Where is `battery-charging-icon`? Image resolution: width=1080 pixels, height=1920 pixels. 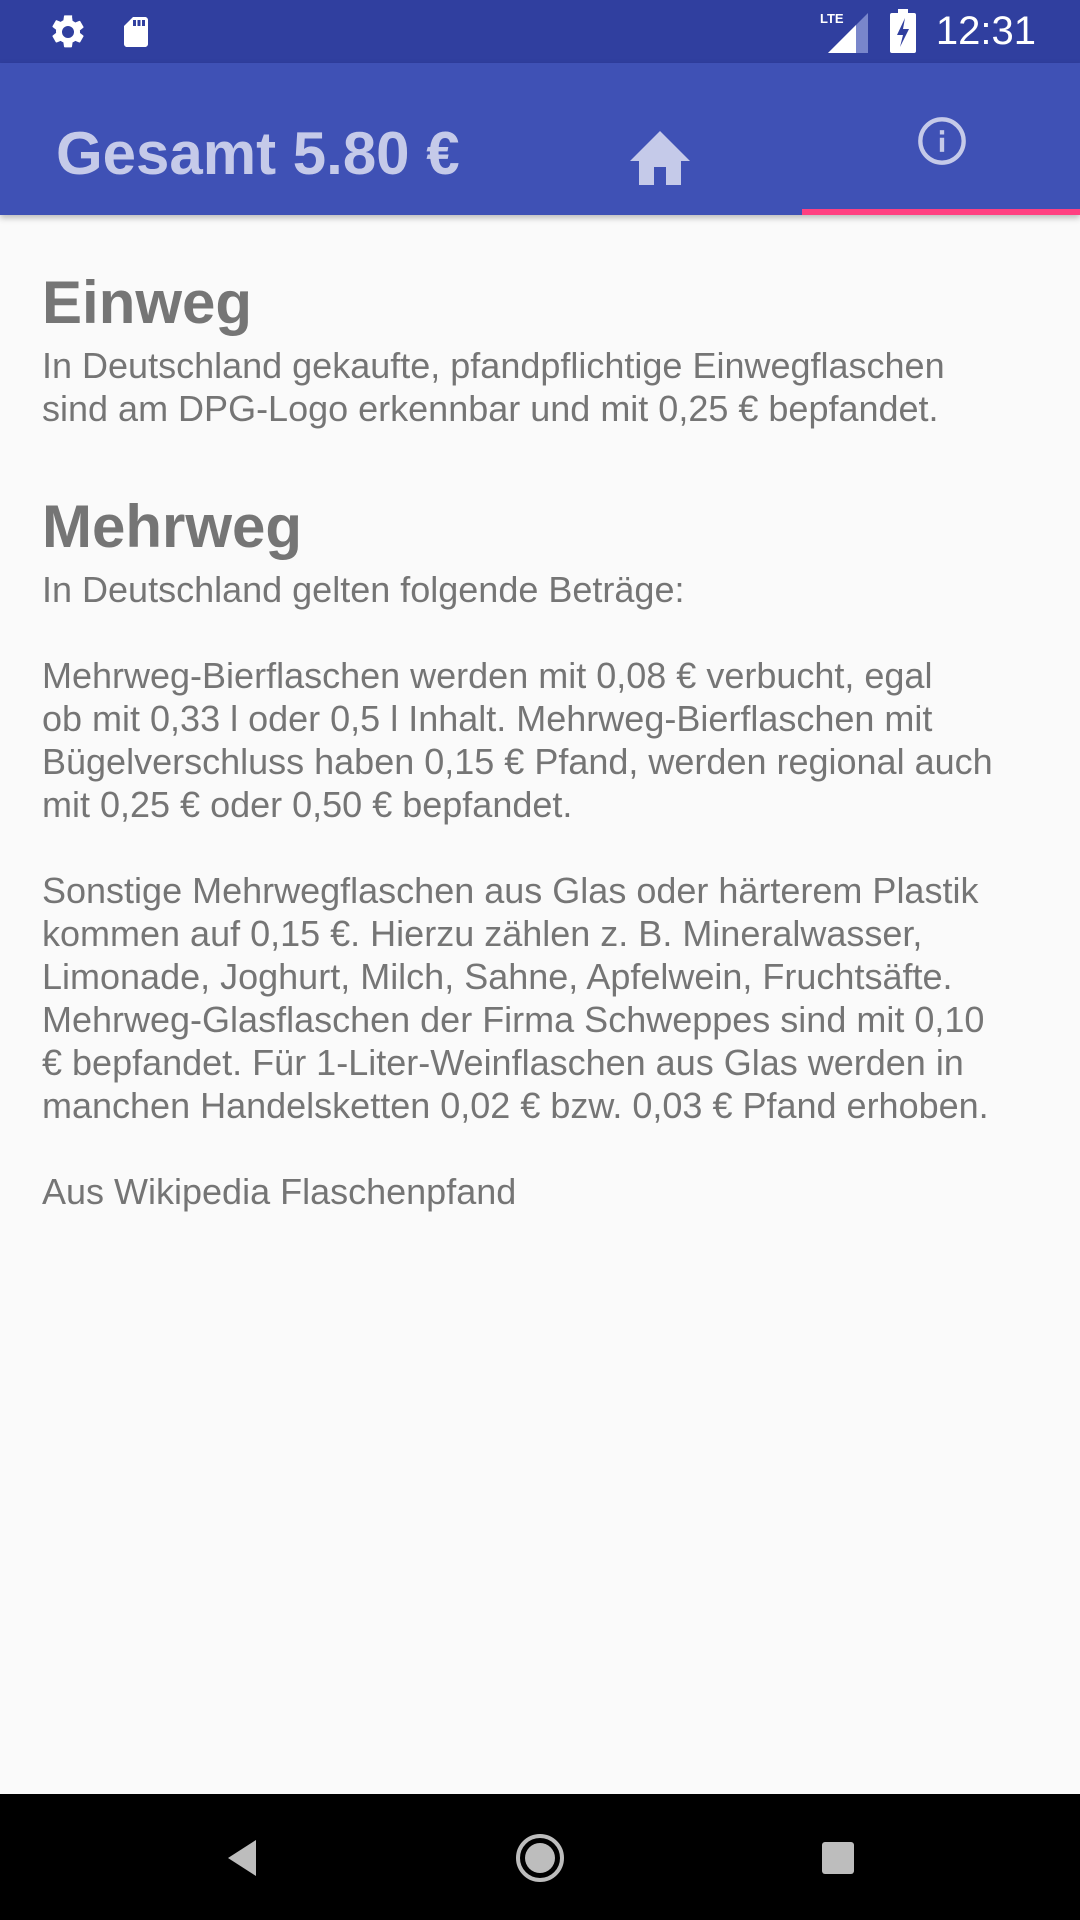
battery-charging-icon is located at coordinates (902, 31).